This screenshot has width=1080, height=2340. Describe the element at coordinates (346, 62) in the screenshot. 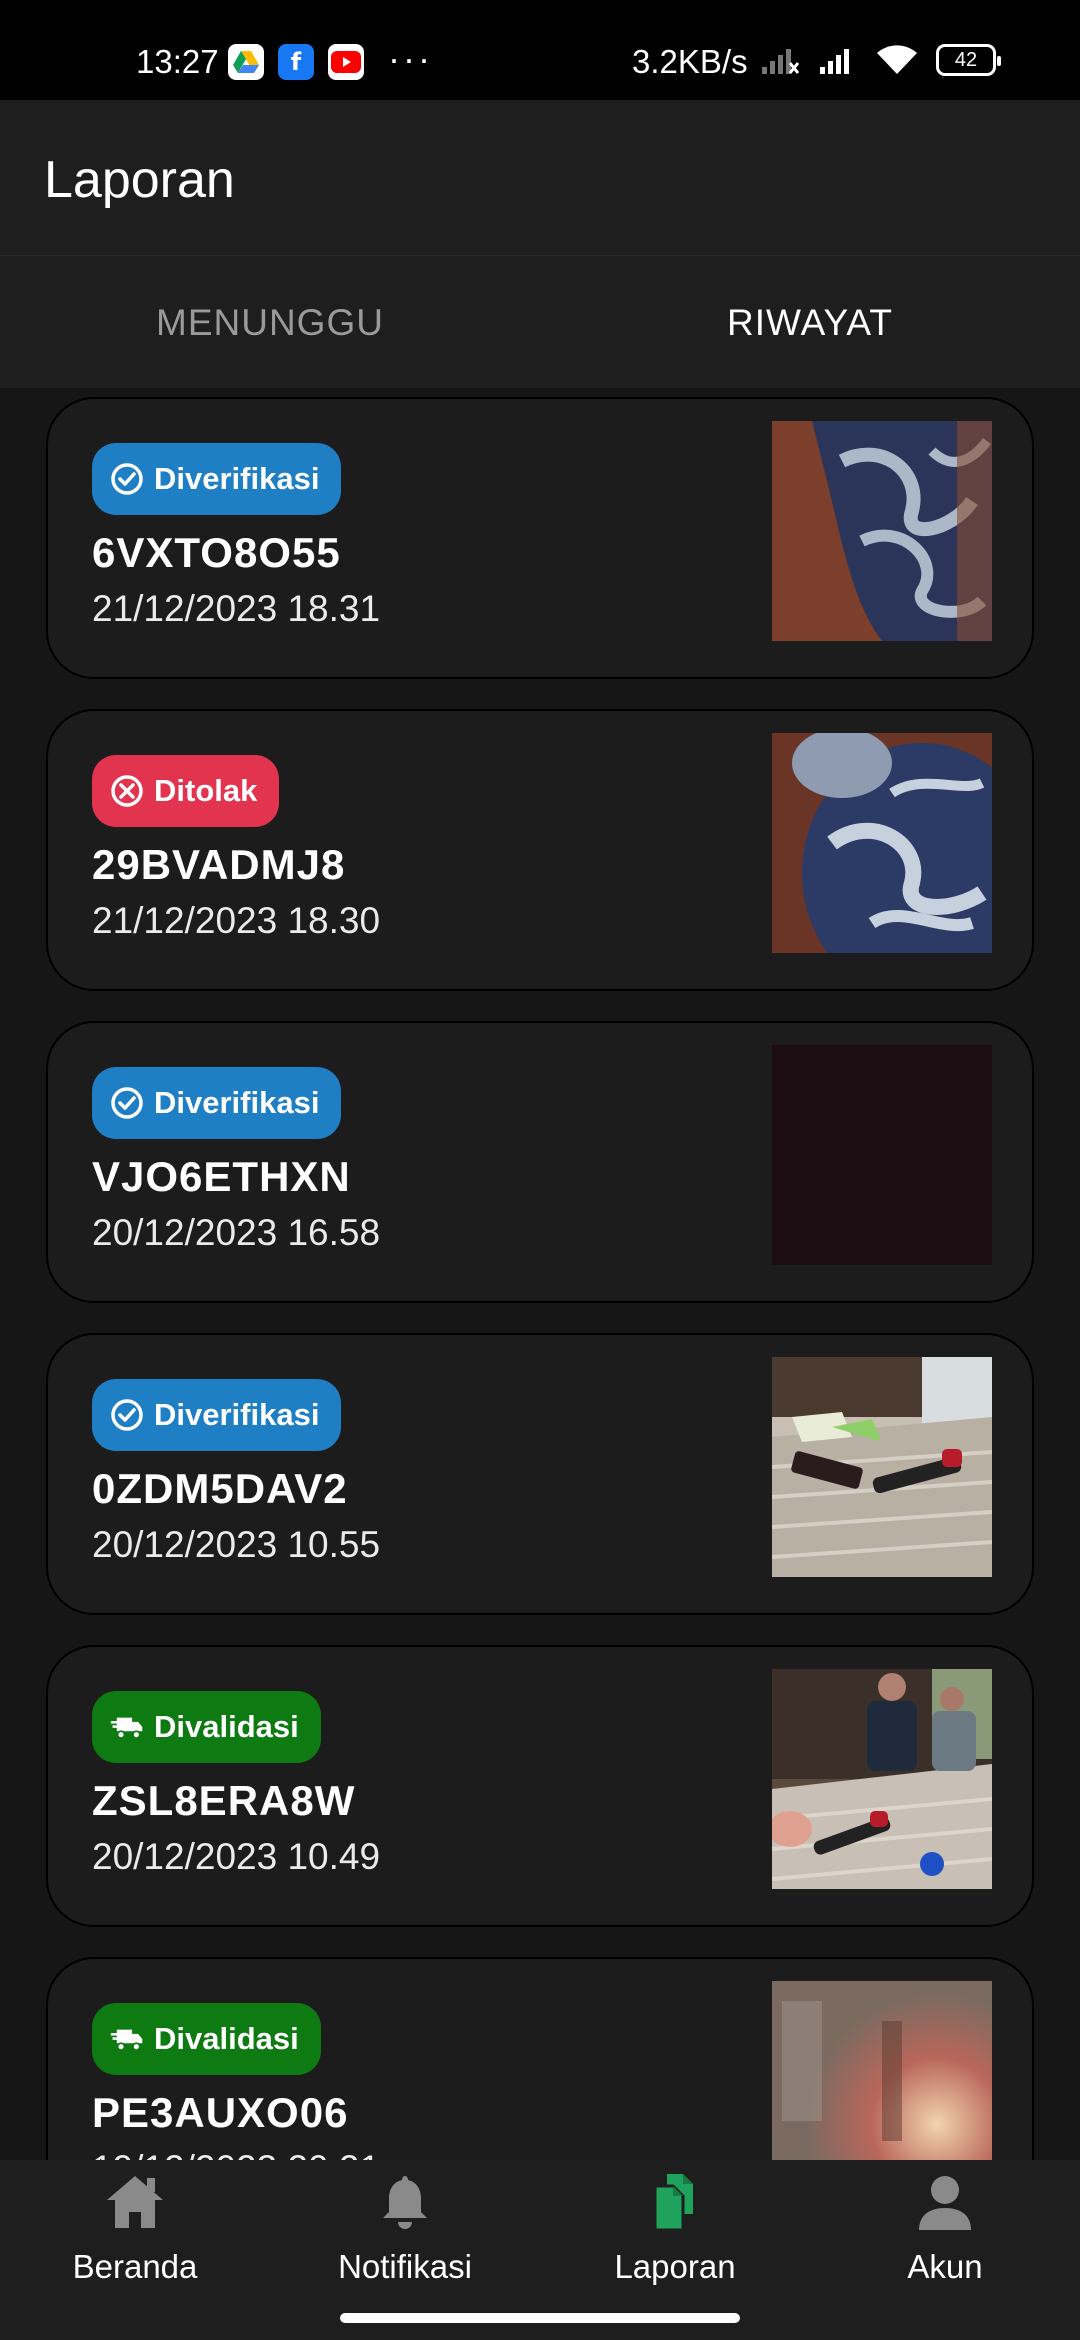

I see `youtube-icon` at that location.